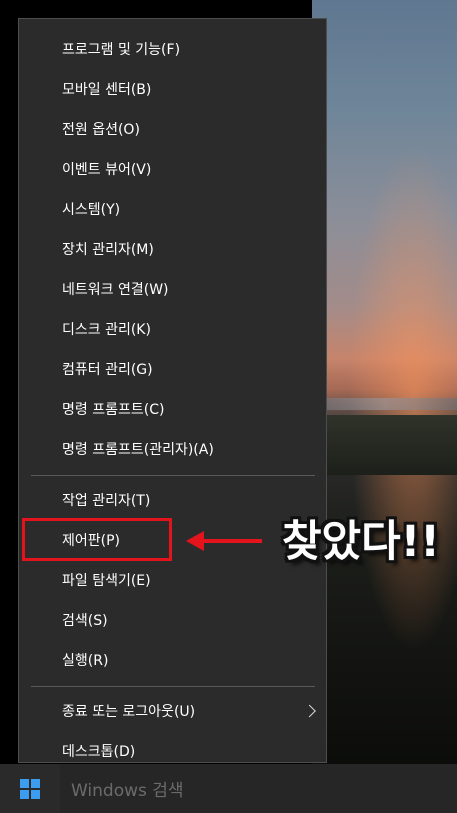 This screenshot has width=457, height=813. Describe the element at coordinates (115, 290) in the screenshot. I see `menu-item-label: 네트워크 연결(W)` at that location.